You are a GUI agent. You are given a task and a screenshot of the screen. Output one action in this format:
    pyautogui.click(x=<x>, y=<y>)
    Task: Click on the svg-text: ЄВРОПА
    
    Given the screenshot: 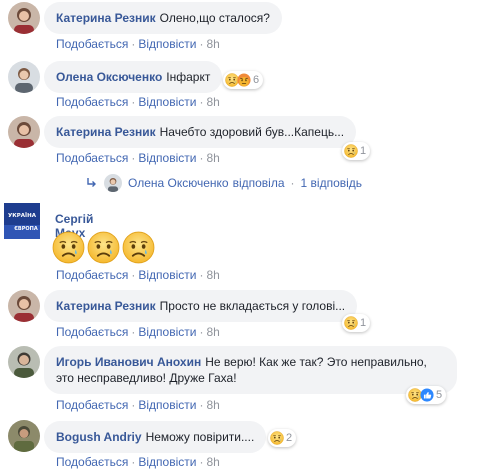 What is the action you would take?
    pyautogui.click(x=26, y=229)
    